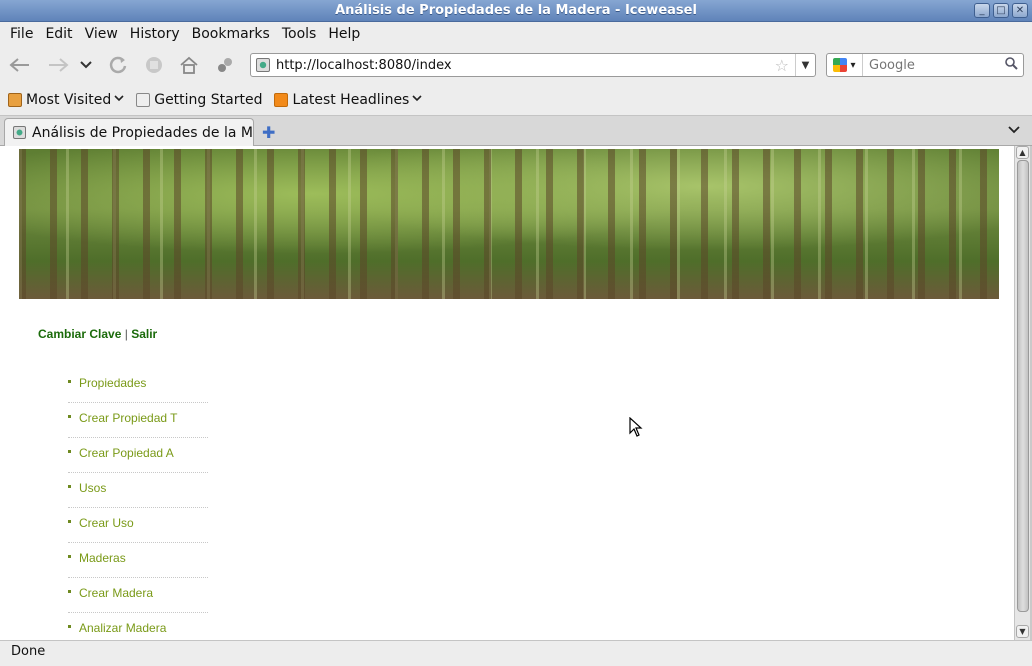 The image size is (1032, 666). I want to click on menu-link-usos: Usos, so click(92, 488).